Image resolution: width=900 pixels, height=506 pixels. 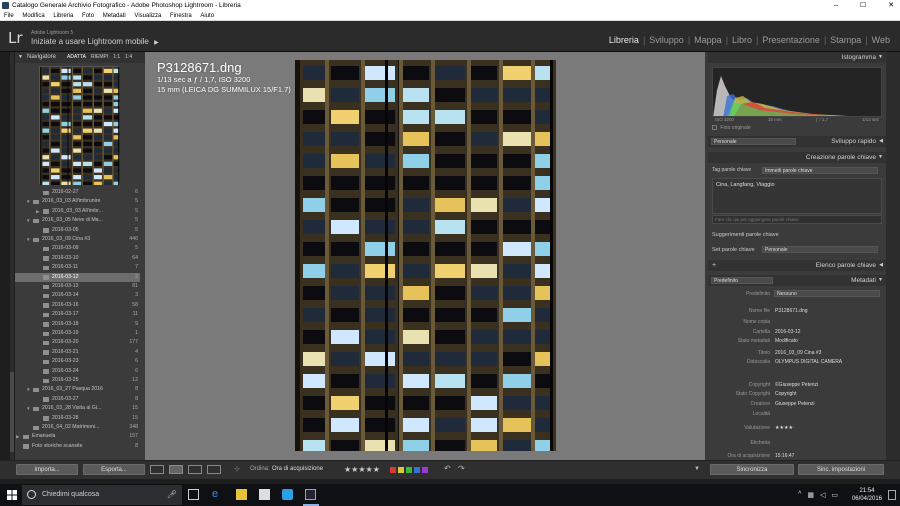 I want to click on keyword-set-select: Personale, so click(x=820, y=249).